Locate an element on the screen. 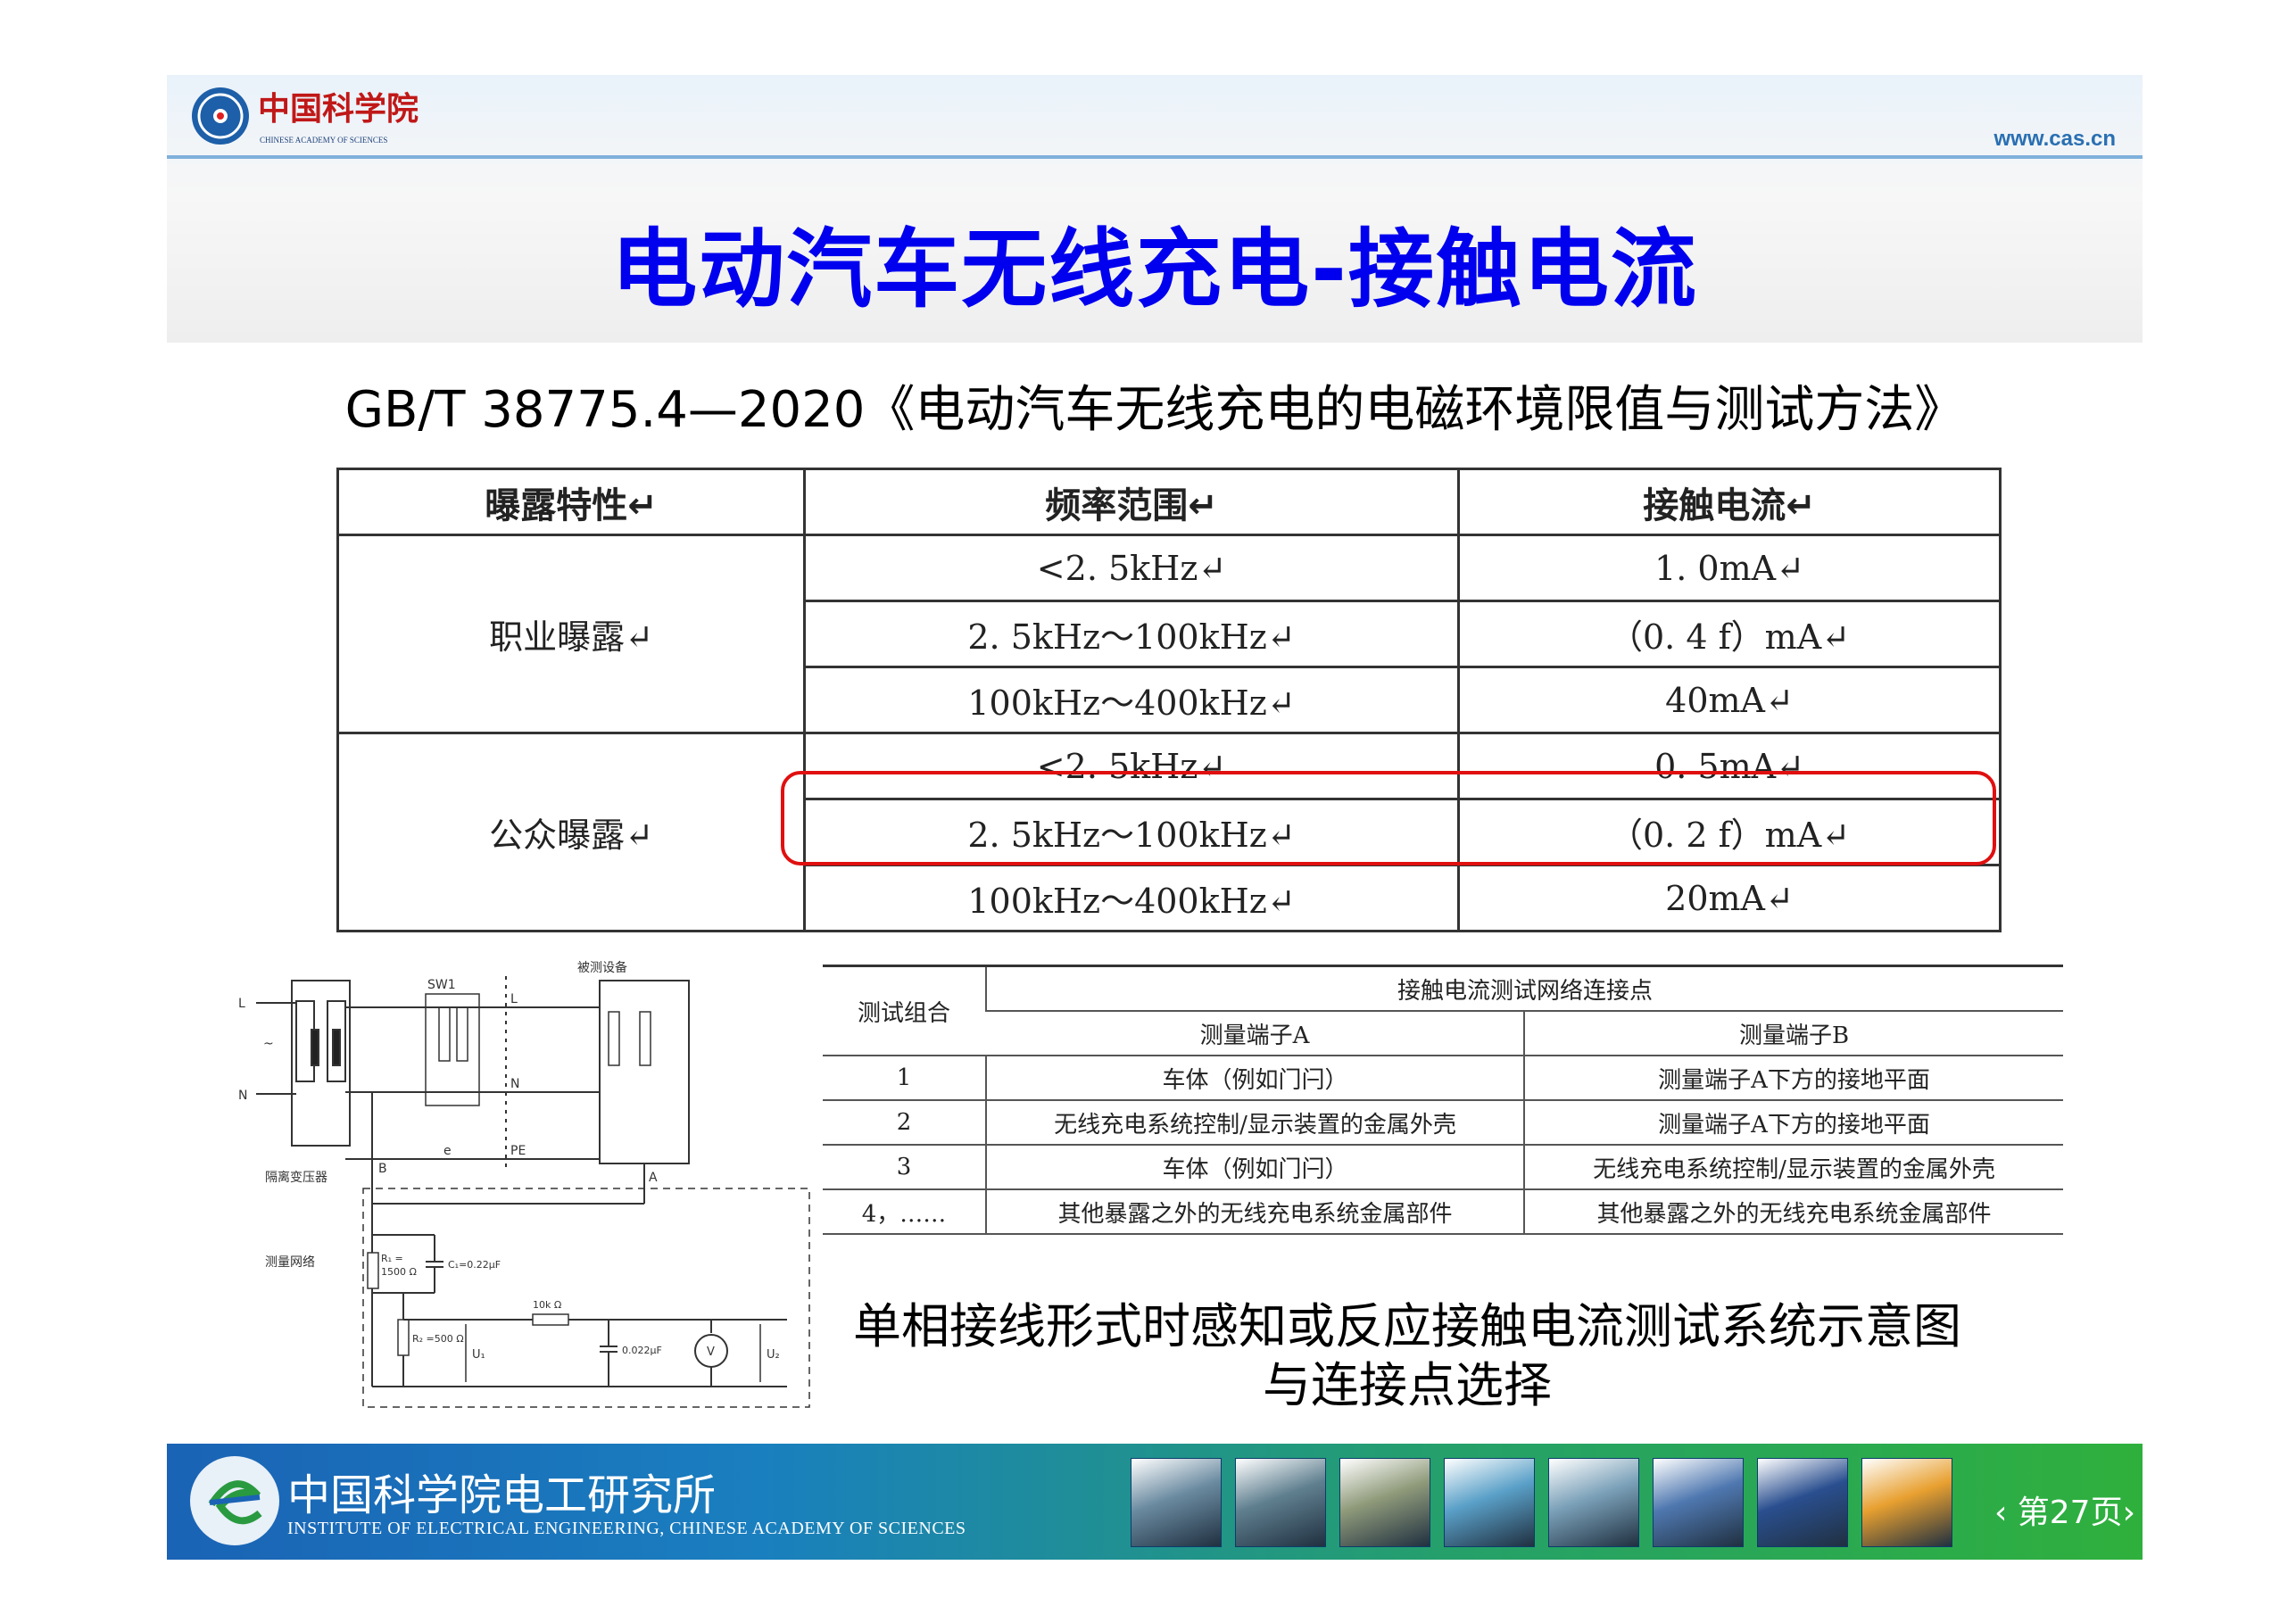 This screenshot has height=1623, width=2296. label-b: B is located at coordinates (382, 1169).